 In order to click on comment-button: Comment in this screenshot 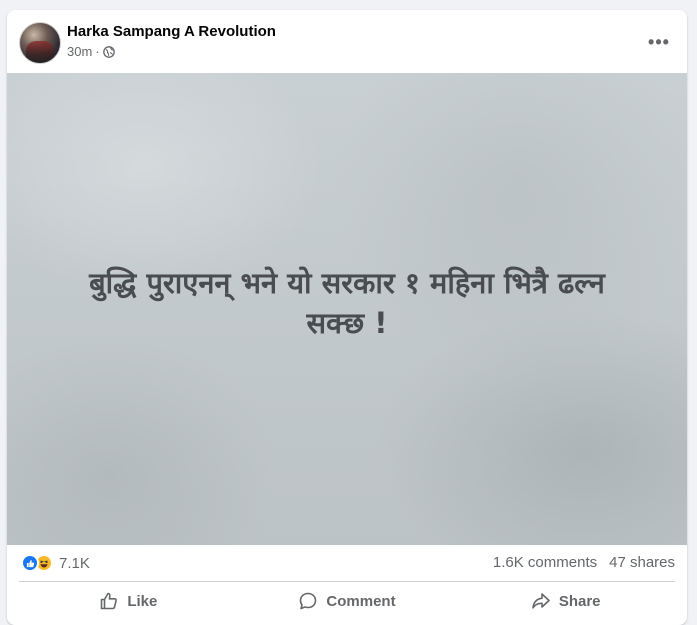, I will do `click(347, 601)`.